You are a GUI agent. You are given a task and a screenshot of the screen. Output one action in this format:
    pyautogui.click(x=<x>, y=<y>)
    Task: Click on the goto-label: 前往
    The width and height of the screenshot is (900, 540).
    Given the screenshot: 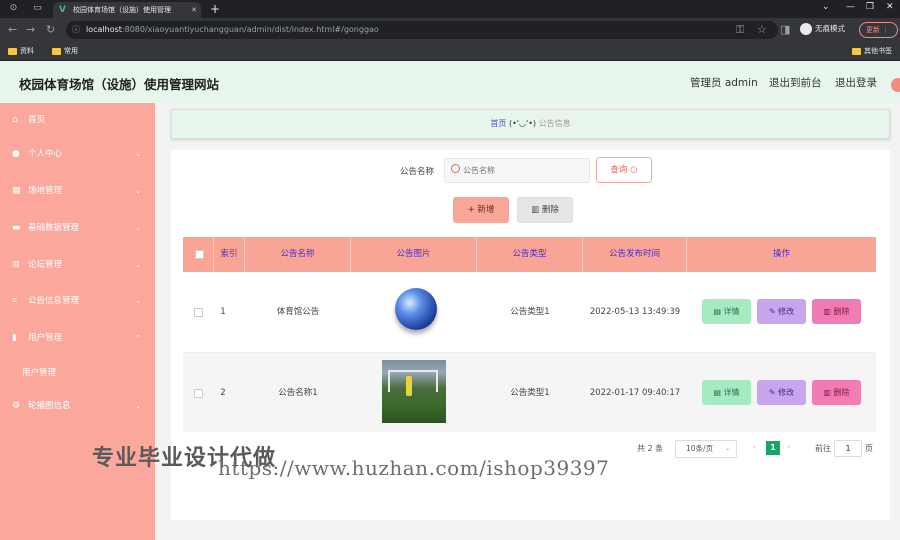 What is the action you would take?
    pyautogui.click(x=823, y=448)
    